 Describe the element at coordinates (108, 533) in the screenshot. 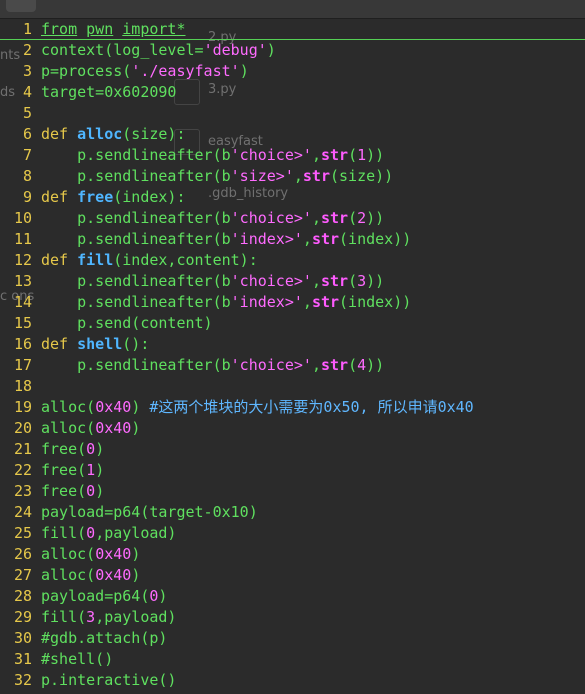

I see `code-text: fill(0,payload)` at that location.